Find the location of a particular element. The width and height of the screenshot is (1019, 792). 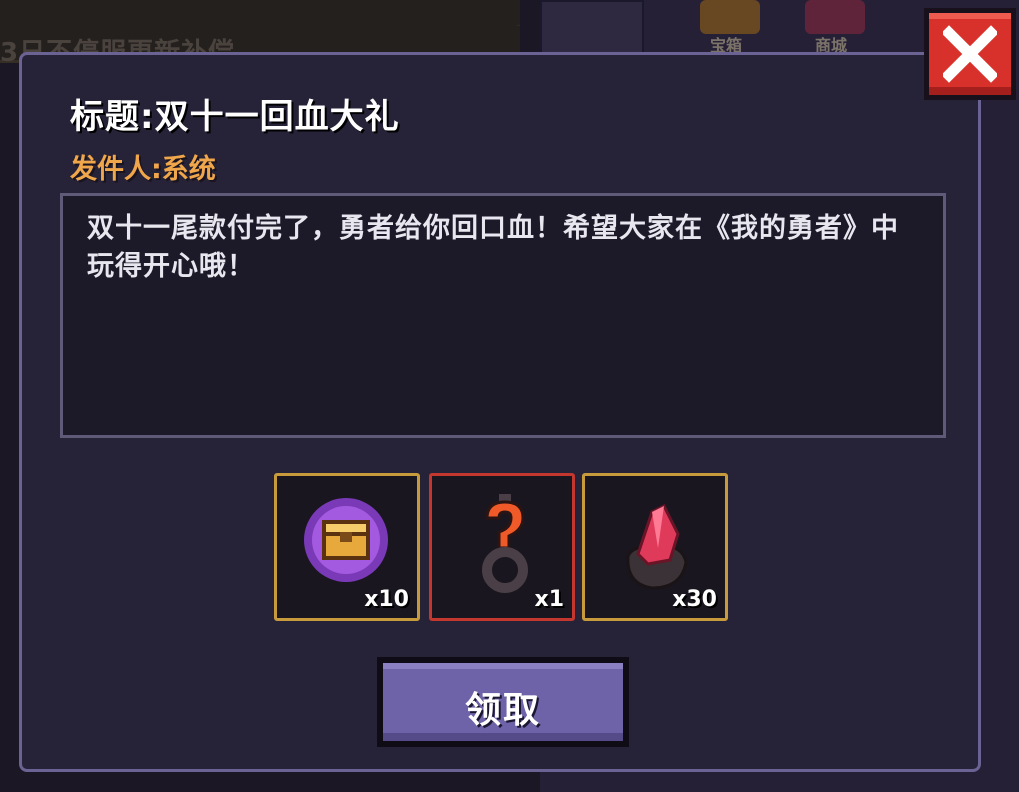

attachment-slot: x1 is located at coordinates (502, 547).